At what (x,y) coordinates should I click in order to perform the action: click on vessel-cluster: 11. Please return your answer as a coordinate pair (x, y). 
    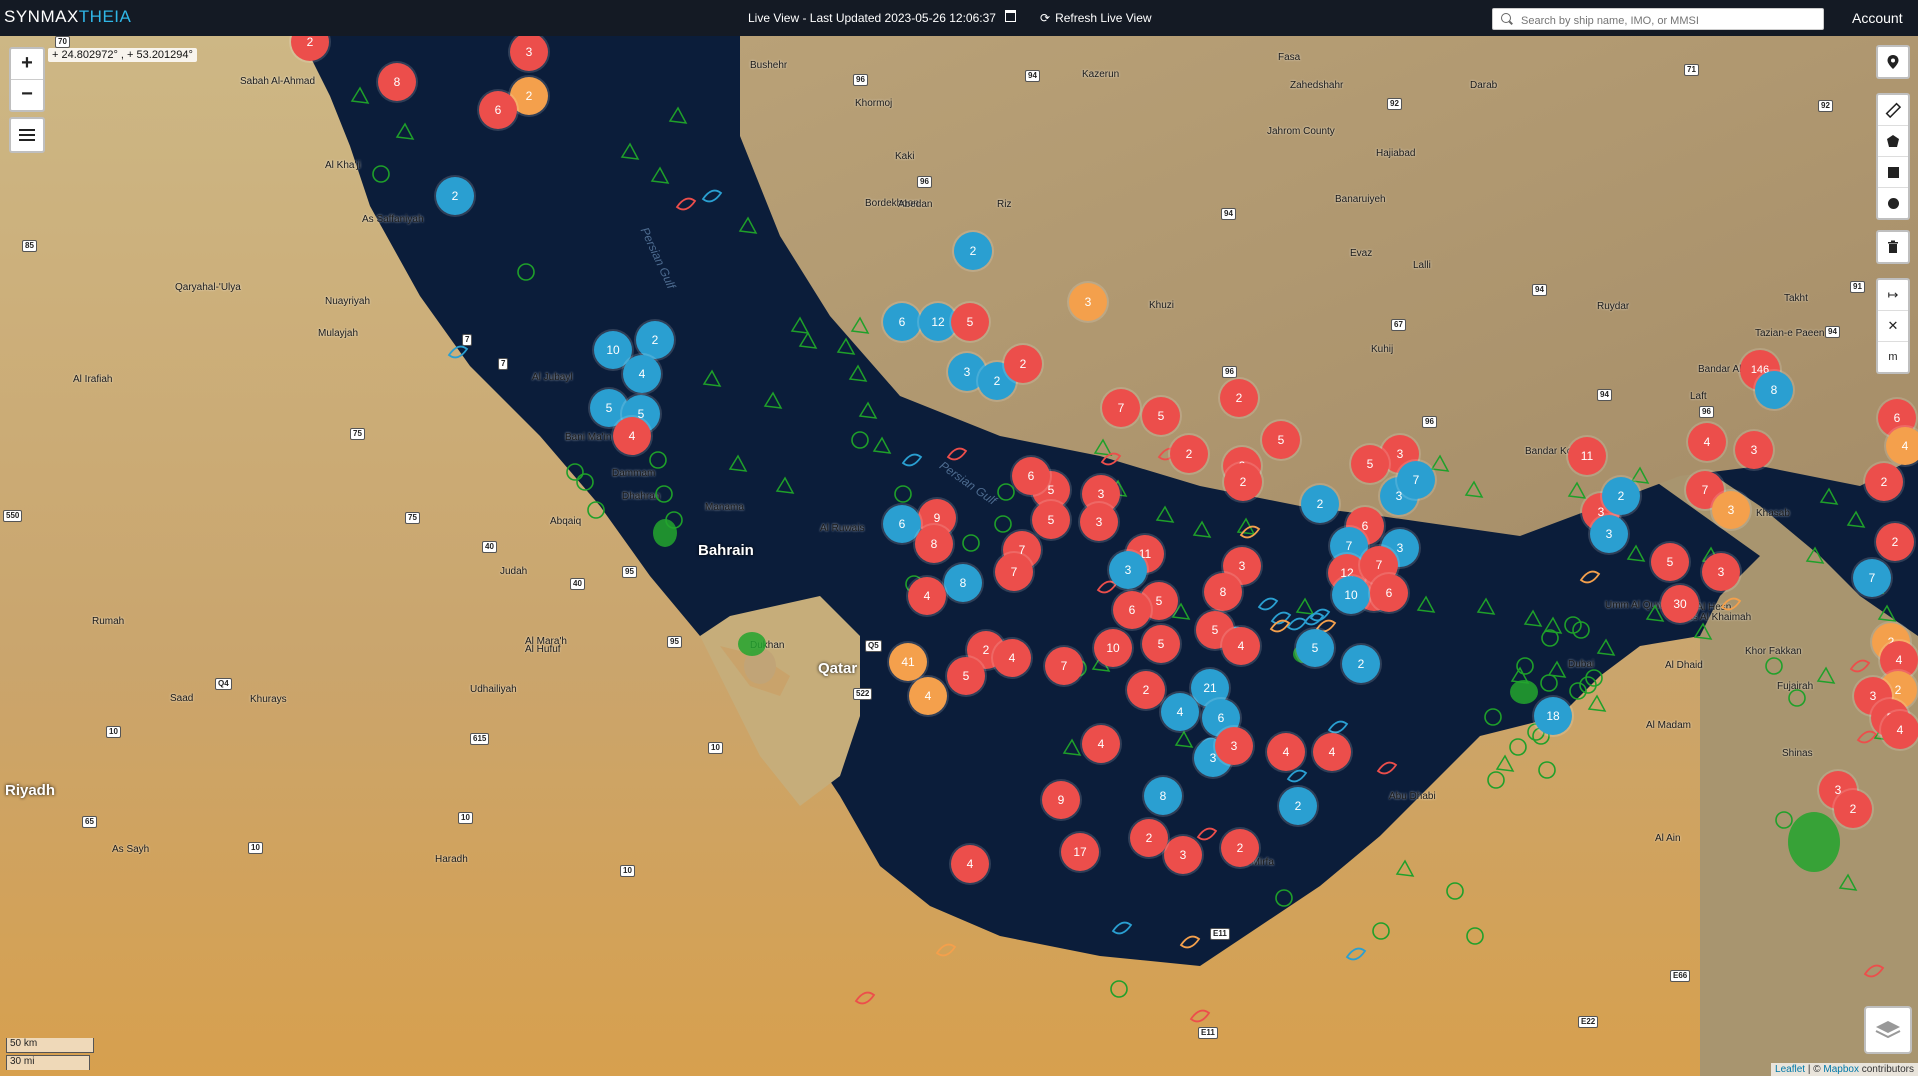
    Looking at the image, I should click on (1587, 456).